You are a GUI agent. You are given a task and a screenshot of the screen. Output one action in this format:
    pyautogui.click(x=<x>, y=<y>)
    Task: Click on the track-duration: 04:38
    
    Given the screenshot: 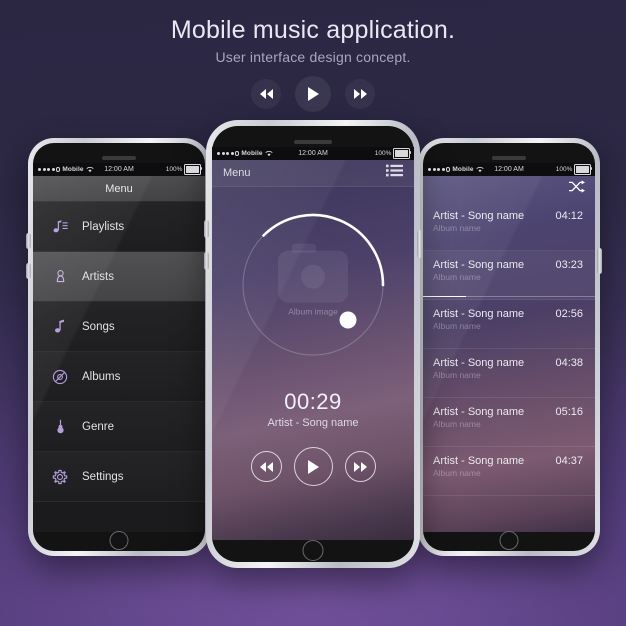 What is the action you would take?
    pyautogui.click(x=569, y=363)
    